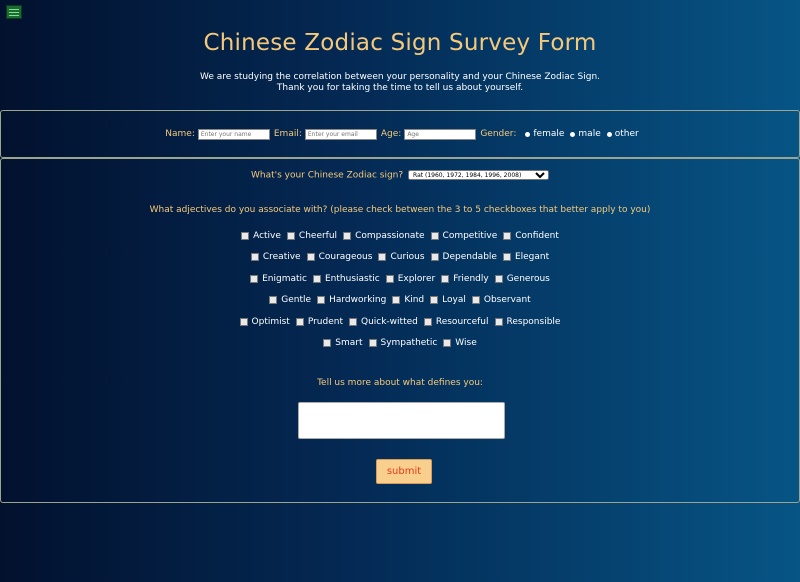 The width and height of the screenshot is (800, 582). Describe the element at coordinates (549, 134) in the screenshot. I see `gender-option-label: female` at that location.